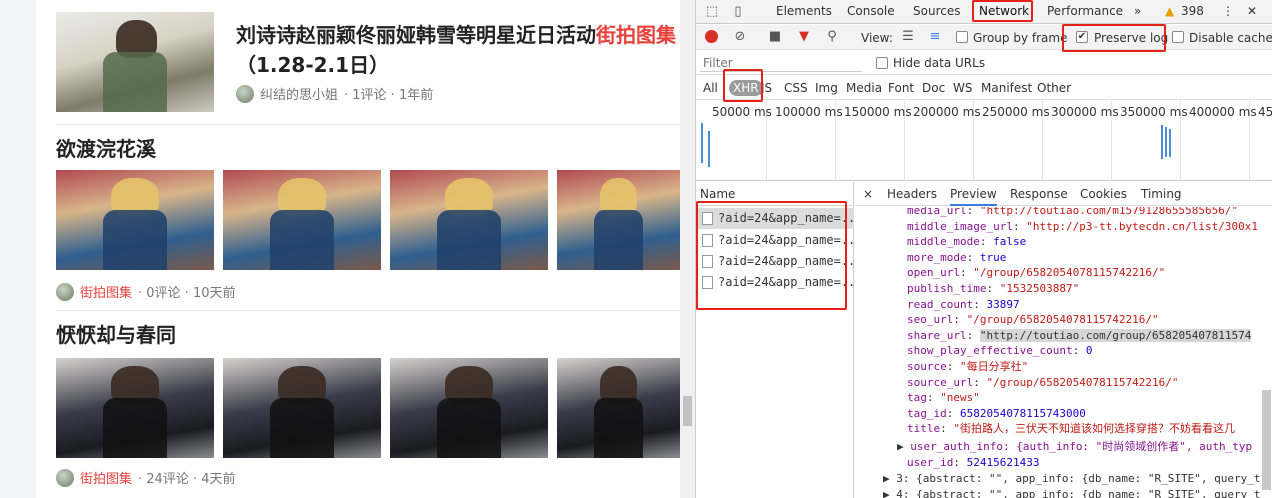 Image resolution: width=1272 pixels, height=498 pixels. Describe the element at coordinates (1178, 37) in the screenshot. I see `disable-cache-checkbox` at that location.